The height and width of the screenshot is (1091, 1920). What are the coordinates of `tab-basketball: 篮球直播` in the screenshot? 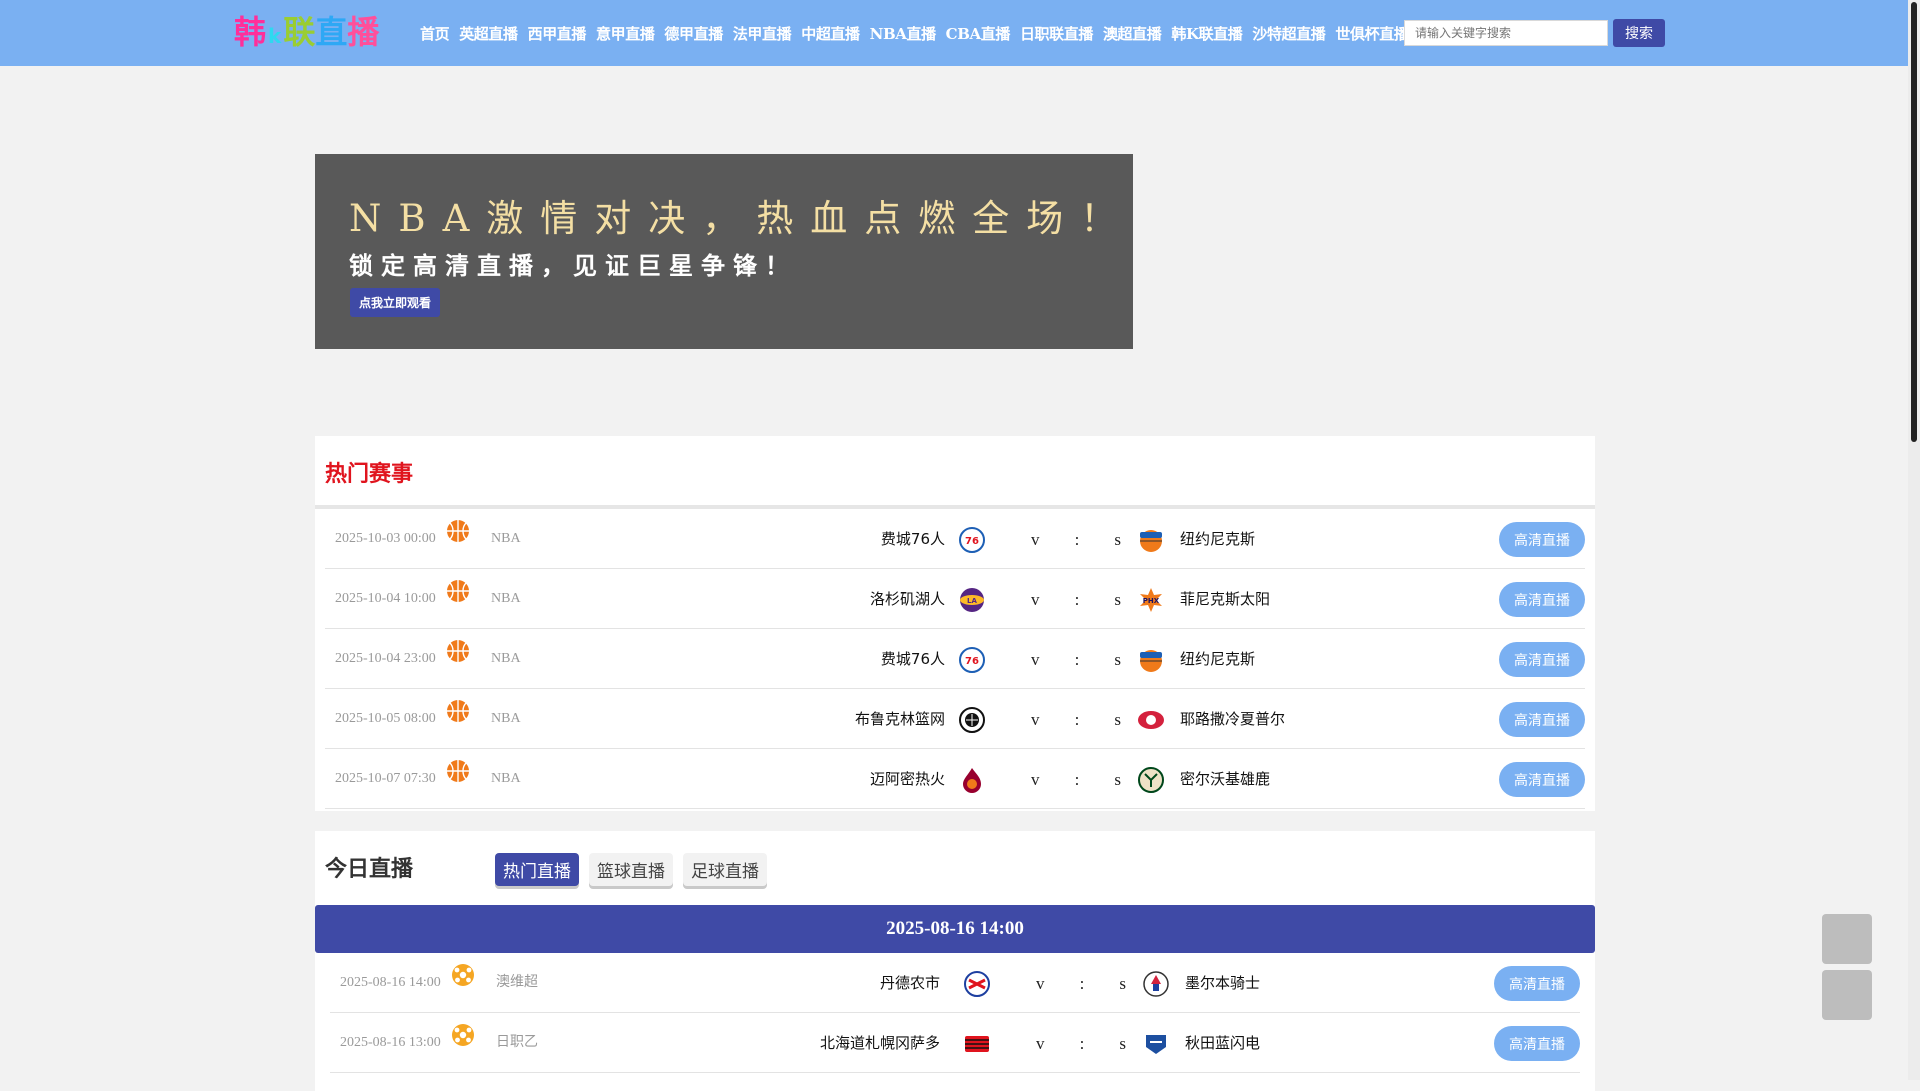 It's located at (631, 869).